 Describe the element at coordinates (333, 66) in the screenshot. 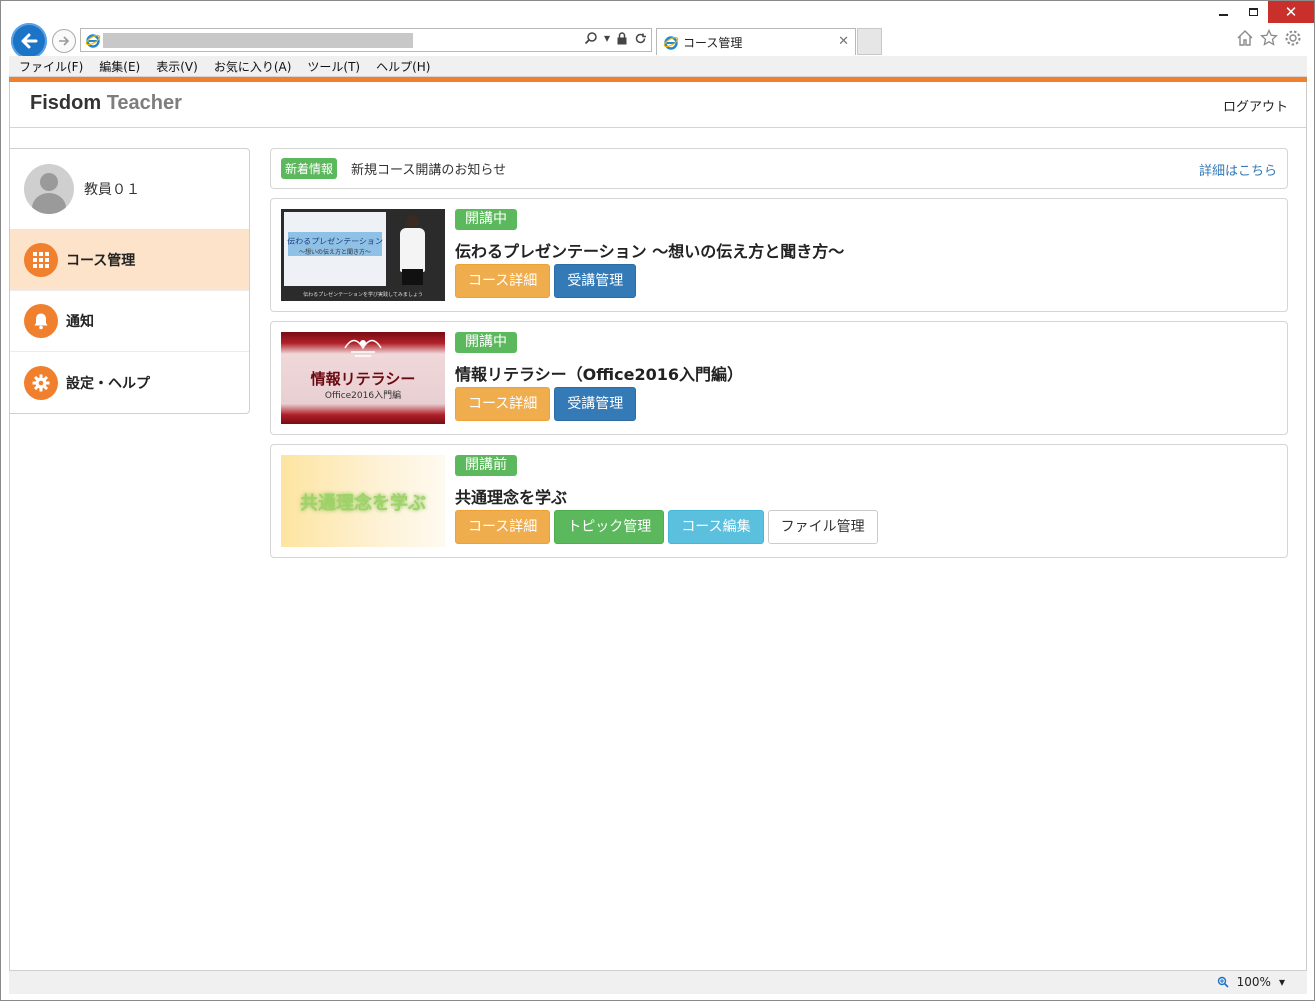

I see `menu-tools: ツール(T)` at that location.